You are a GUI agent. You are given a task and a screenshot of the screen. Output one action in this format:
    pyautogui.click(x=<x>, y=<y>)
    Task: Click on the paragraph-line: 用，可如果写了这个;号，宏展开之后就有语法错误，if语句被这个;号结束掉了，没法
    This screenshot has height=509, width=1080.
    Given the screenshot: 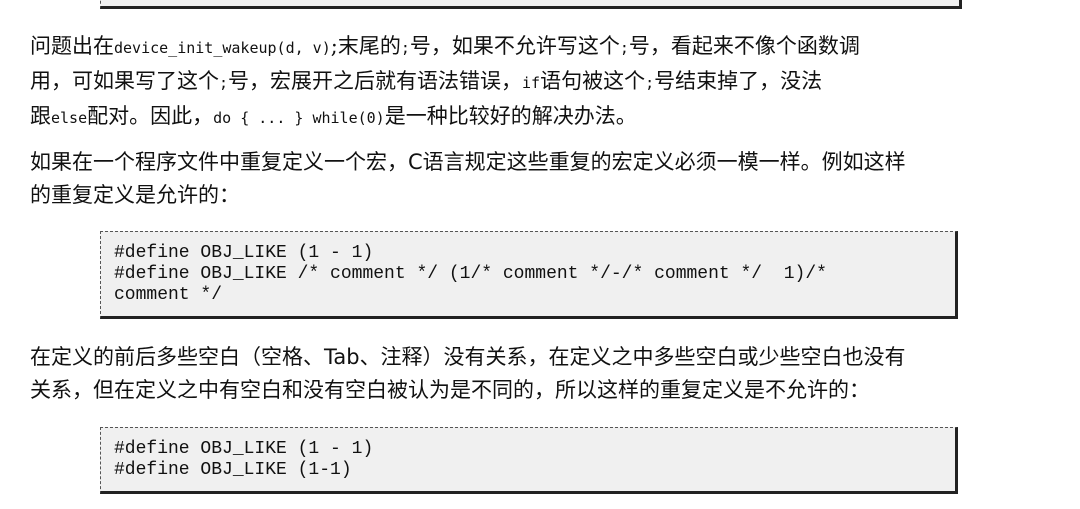 What is the action you would take?
    pyautogui.click(x=540, y=82)
    